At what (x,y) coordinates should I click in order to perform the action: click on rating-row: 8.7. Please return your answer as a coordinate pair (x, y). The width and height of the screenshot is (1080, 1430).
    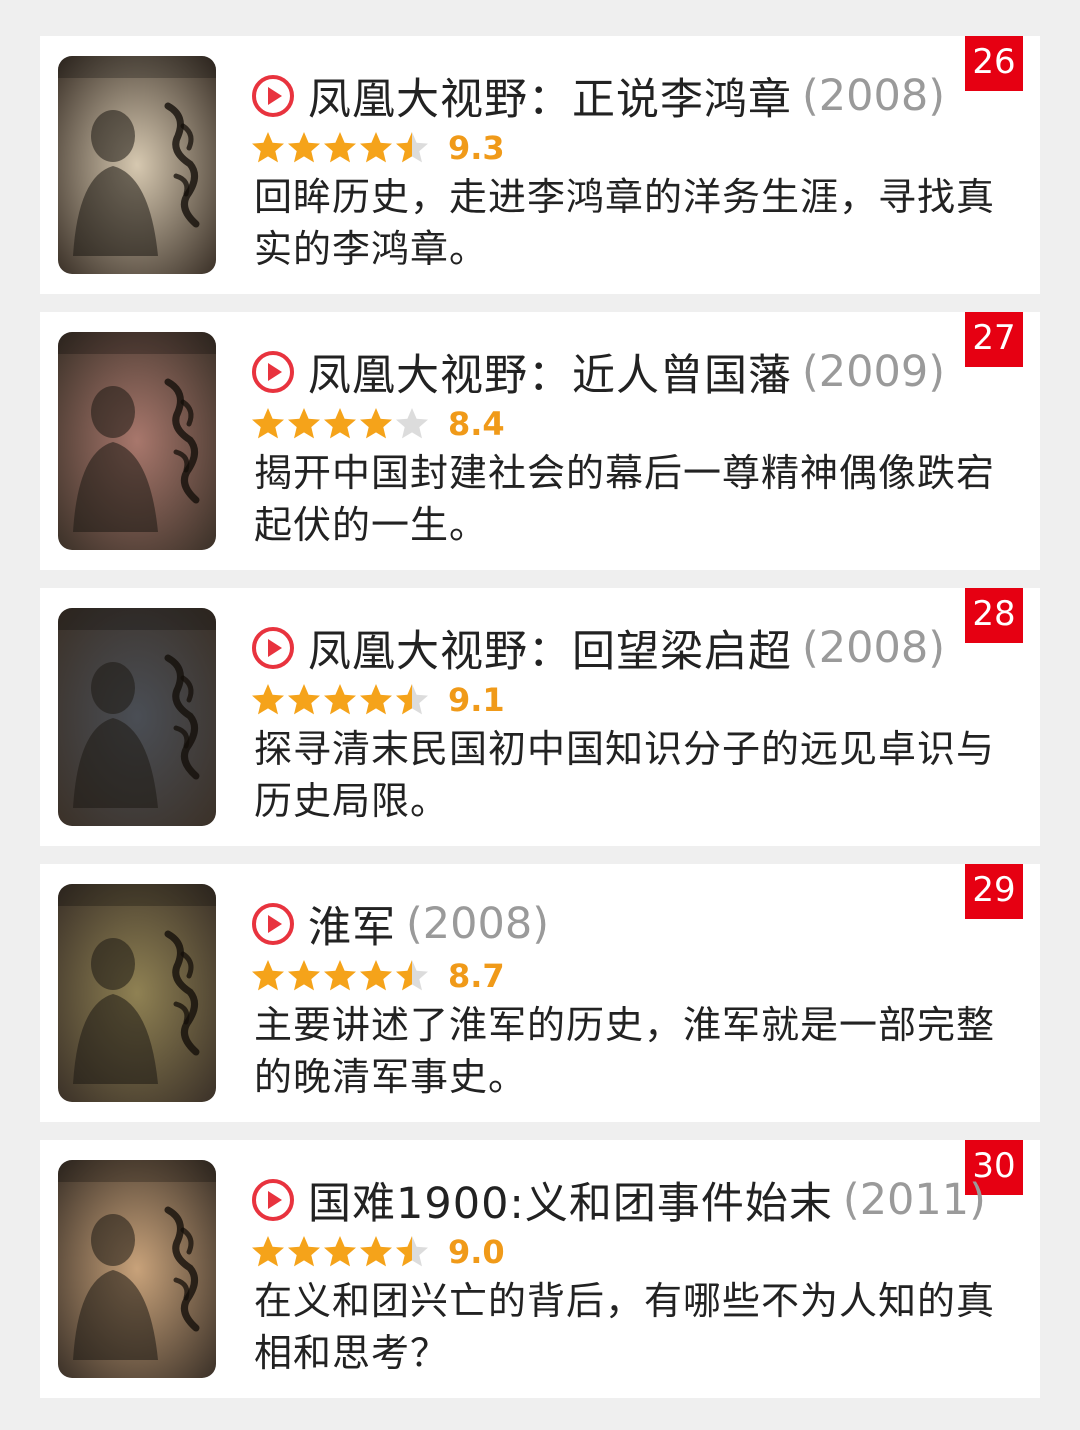
    Looking at the image, I should click on (377, 976).